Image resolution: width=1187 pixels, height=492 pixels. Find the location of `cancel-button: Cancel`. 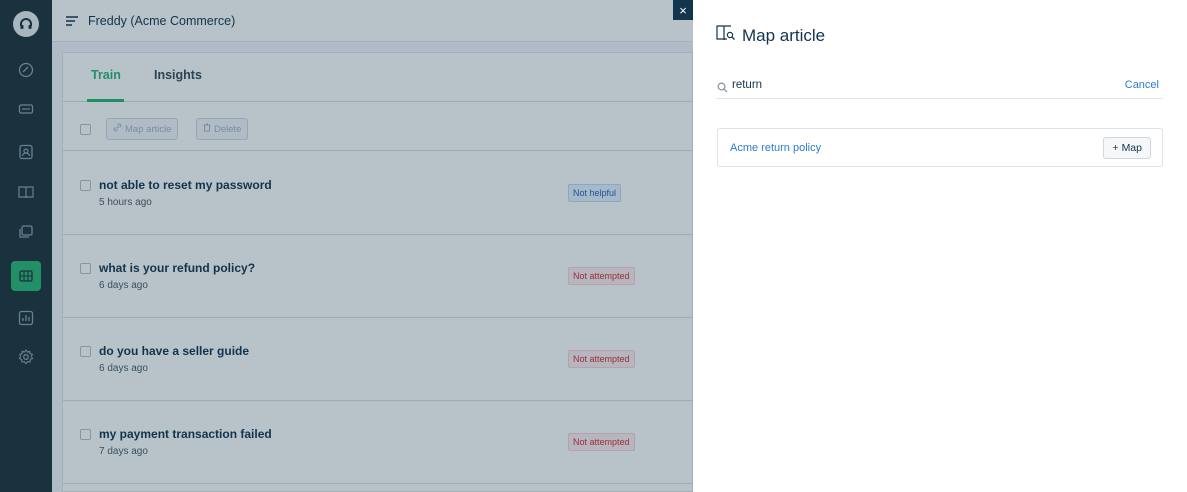

cancel-button: Cancel is located at coordinates (1142, 85).